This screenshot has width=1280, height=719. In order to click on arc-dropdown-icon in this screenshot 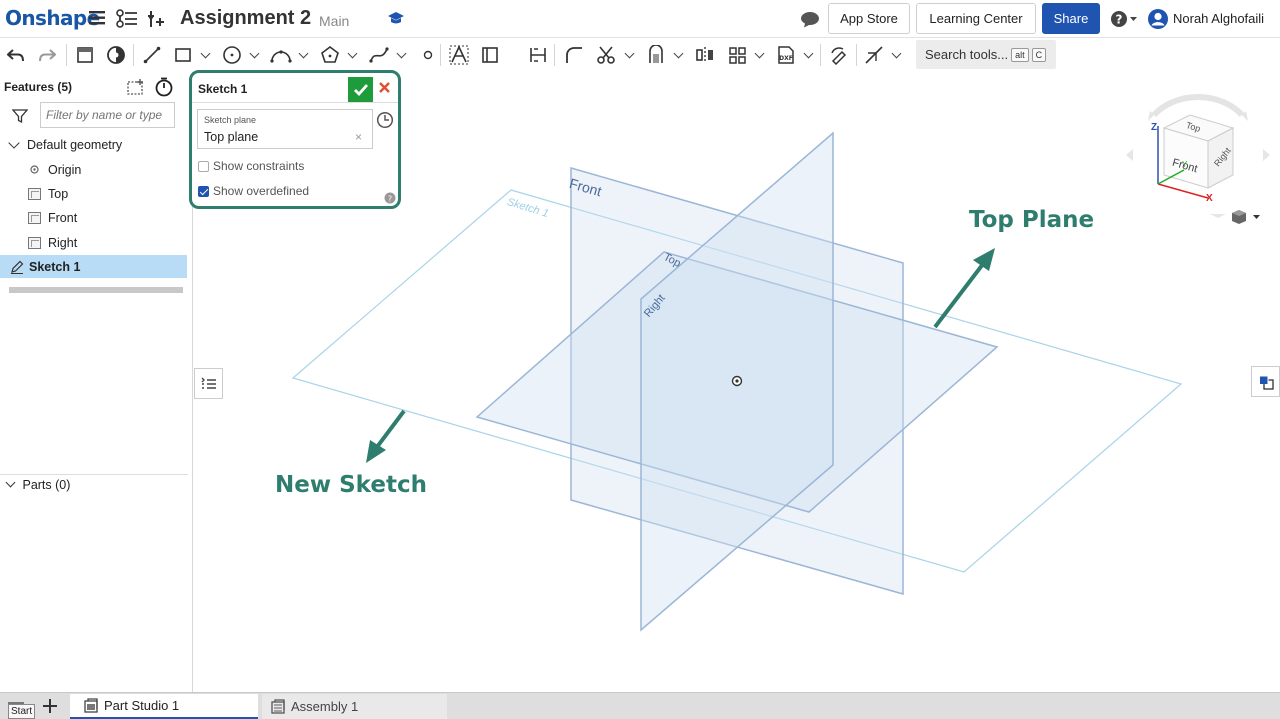, I will do `click(303, 53)`.